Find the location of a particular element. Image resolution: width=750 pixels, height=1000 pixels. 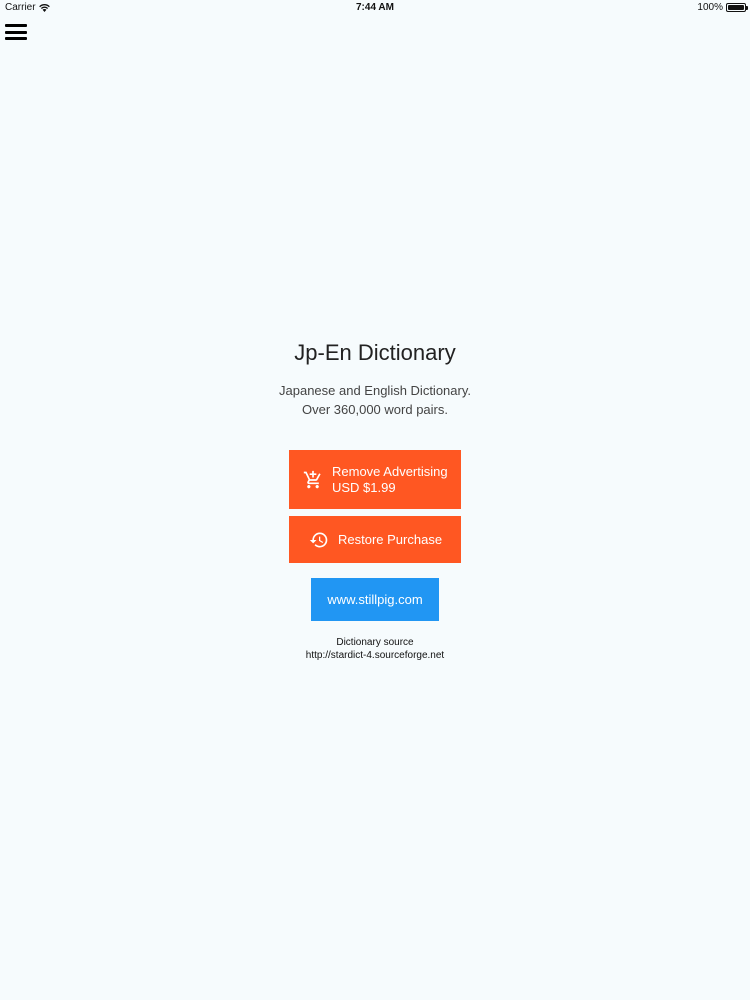

restore-purchase-label: Restore Purchase is located at coordinates (390, 539).